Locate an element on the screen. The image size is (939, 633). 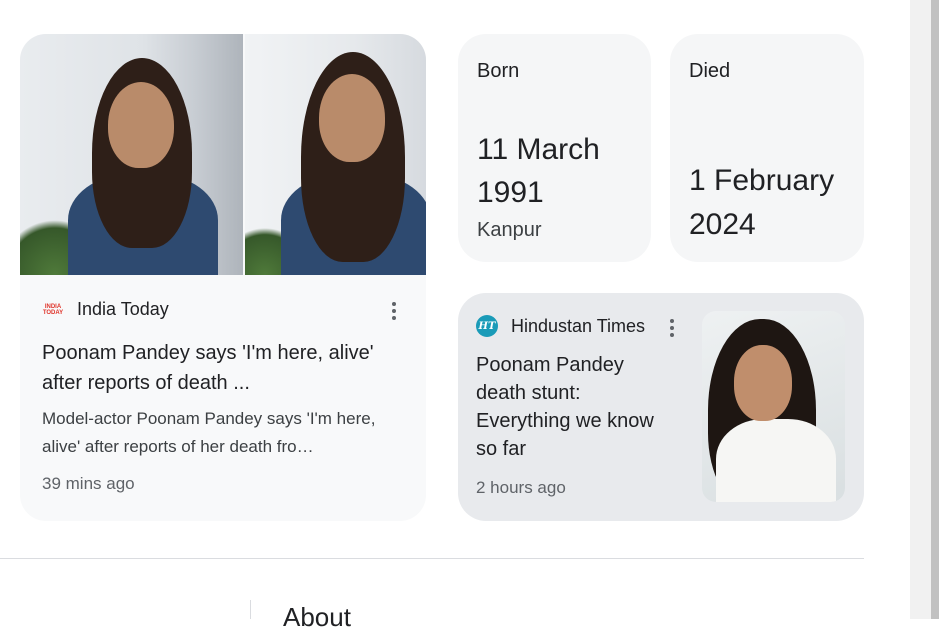
source-name: Hindustan Times is located at coordinates (578, 325).